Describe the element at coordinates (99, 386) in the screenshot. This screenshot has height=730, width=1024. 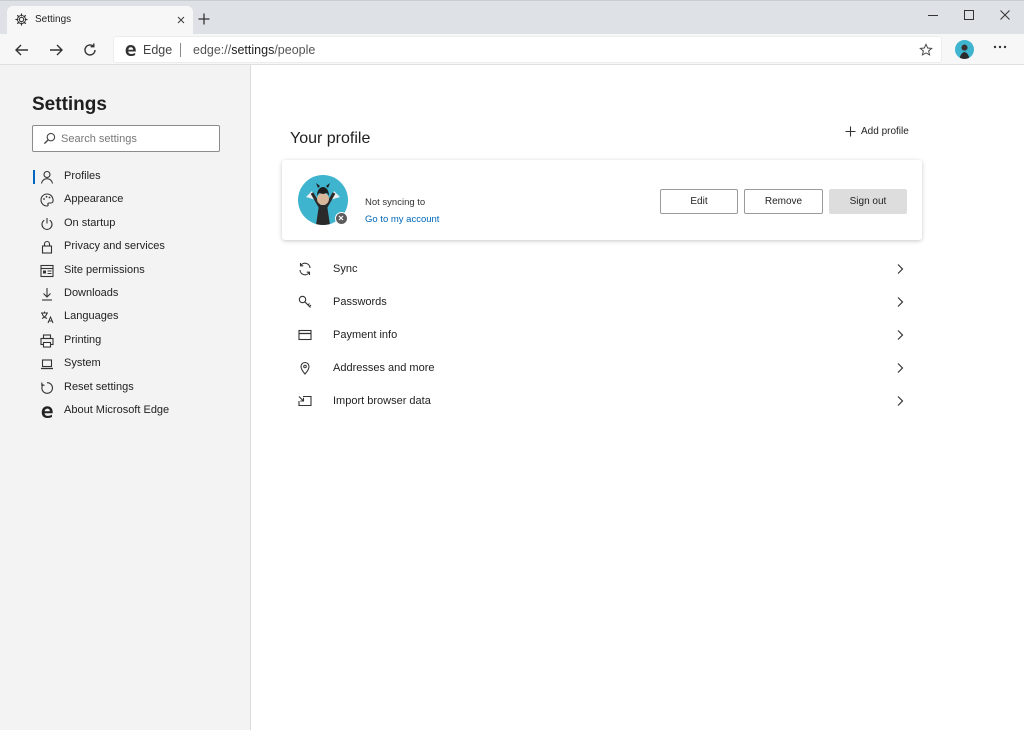
I see `sidebar-item-label: Reset settings` at that location.